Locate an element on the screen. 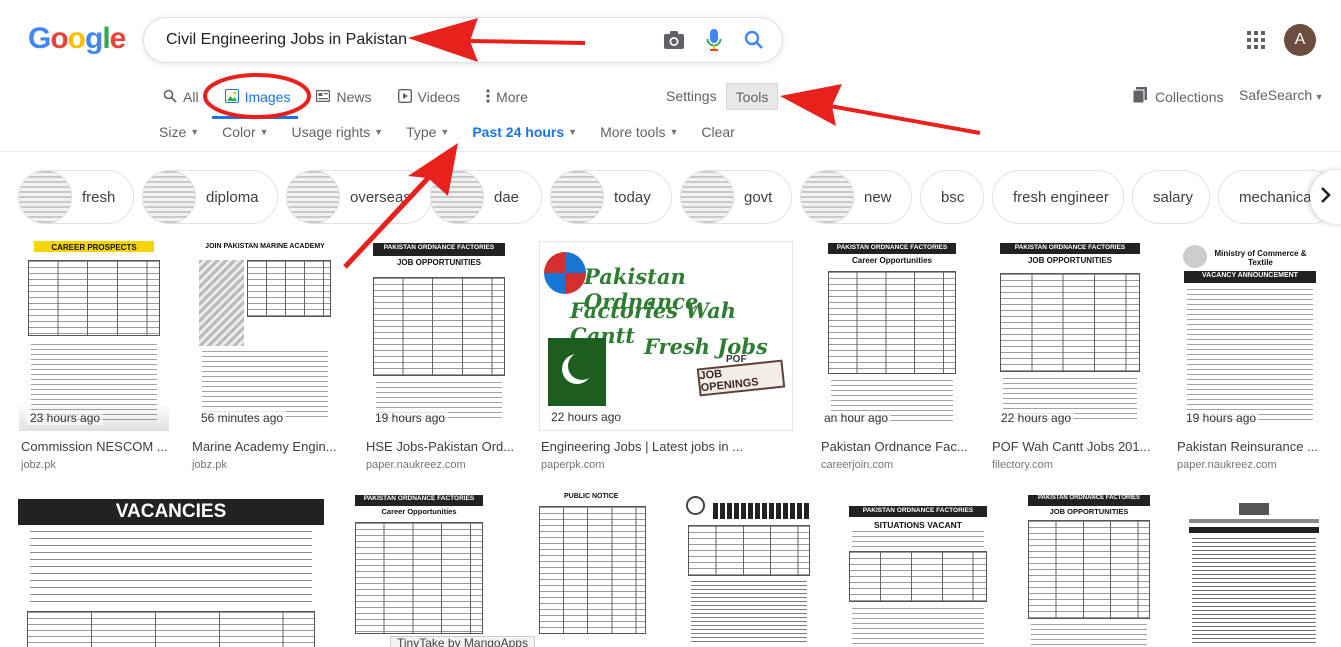 This screenshot has height=647, width=1341. search-box: Civil Engineering Jobs in Pakistan is located at coordinates (463, 40).